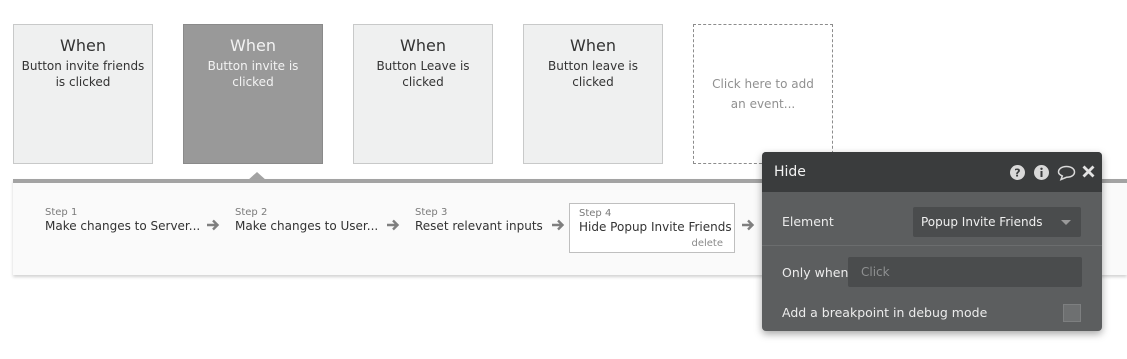 This screenshot has height=359, width=1127. What do you see at coordinates (423, 94) in the screenshot?
I see `event-card-leave-upper: When Button Leave is clicked` at bounding box center [423, 94].